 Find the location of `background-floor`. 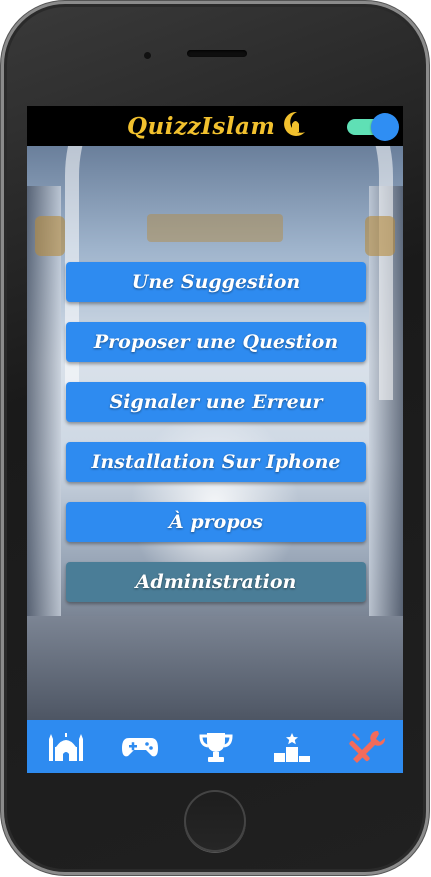

background-floor is located at coordinates (215, 668).